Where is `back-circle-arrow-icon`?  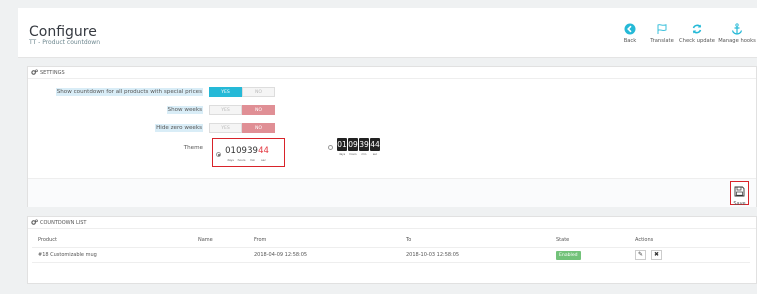
back-circle-arrow-icon is located at coordinates (630, 28).